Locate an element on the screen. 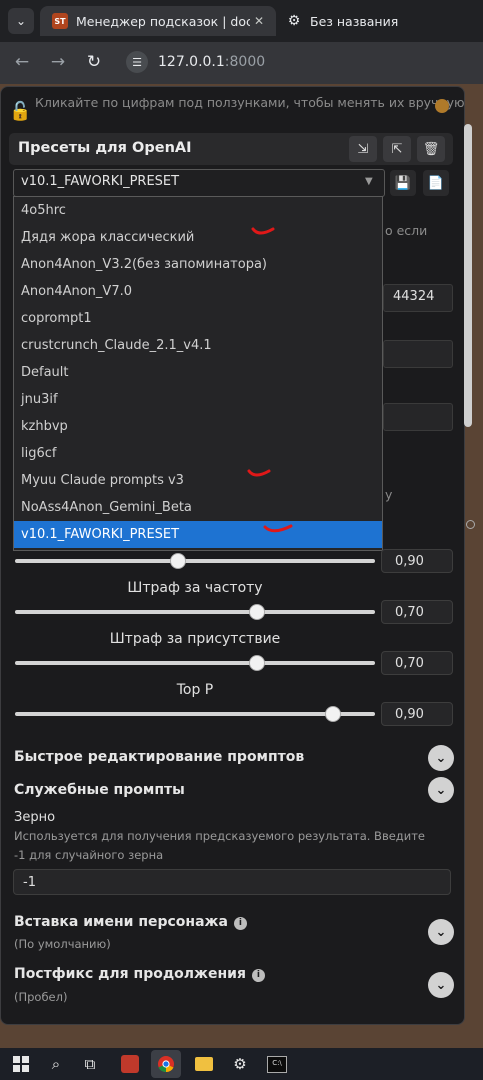  service-prompts-title: Служебные промпты is located at coordinates (99, 790).